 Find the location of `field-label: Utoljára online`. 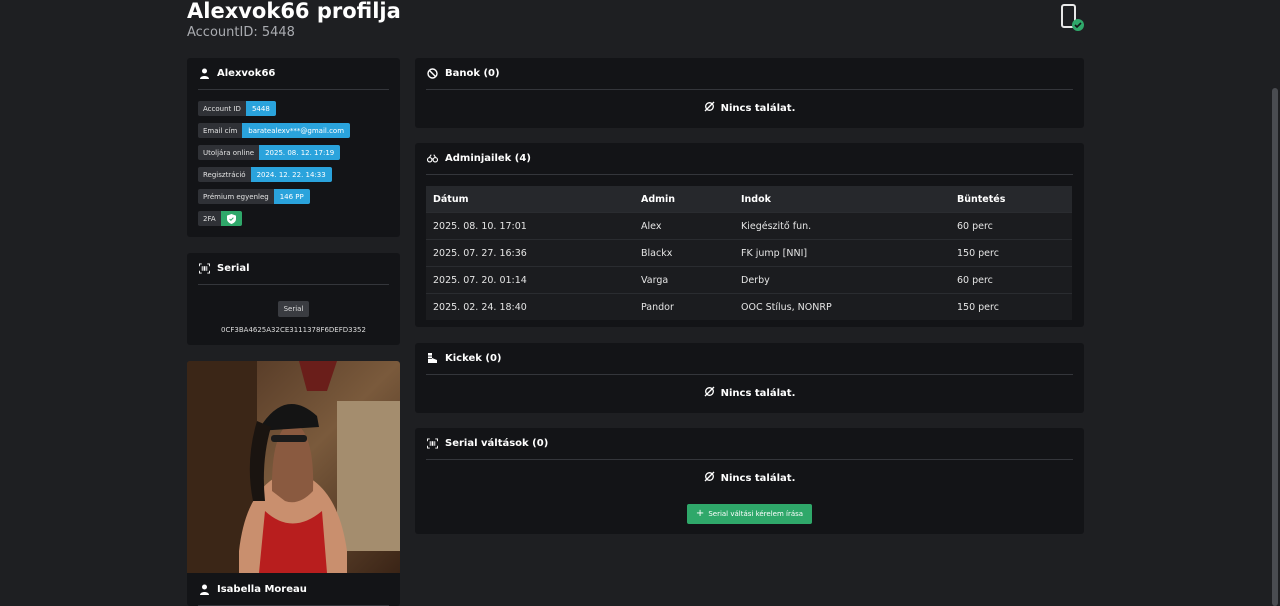

field-label: Utoljára online is located at coordinates (229, 152).